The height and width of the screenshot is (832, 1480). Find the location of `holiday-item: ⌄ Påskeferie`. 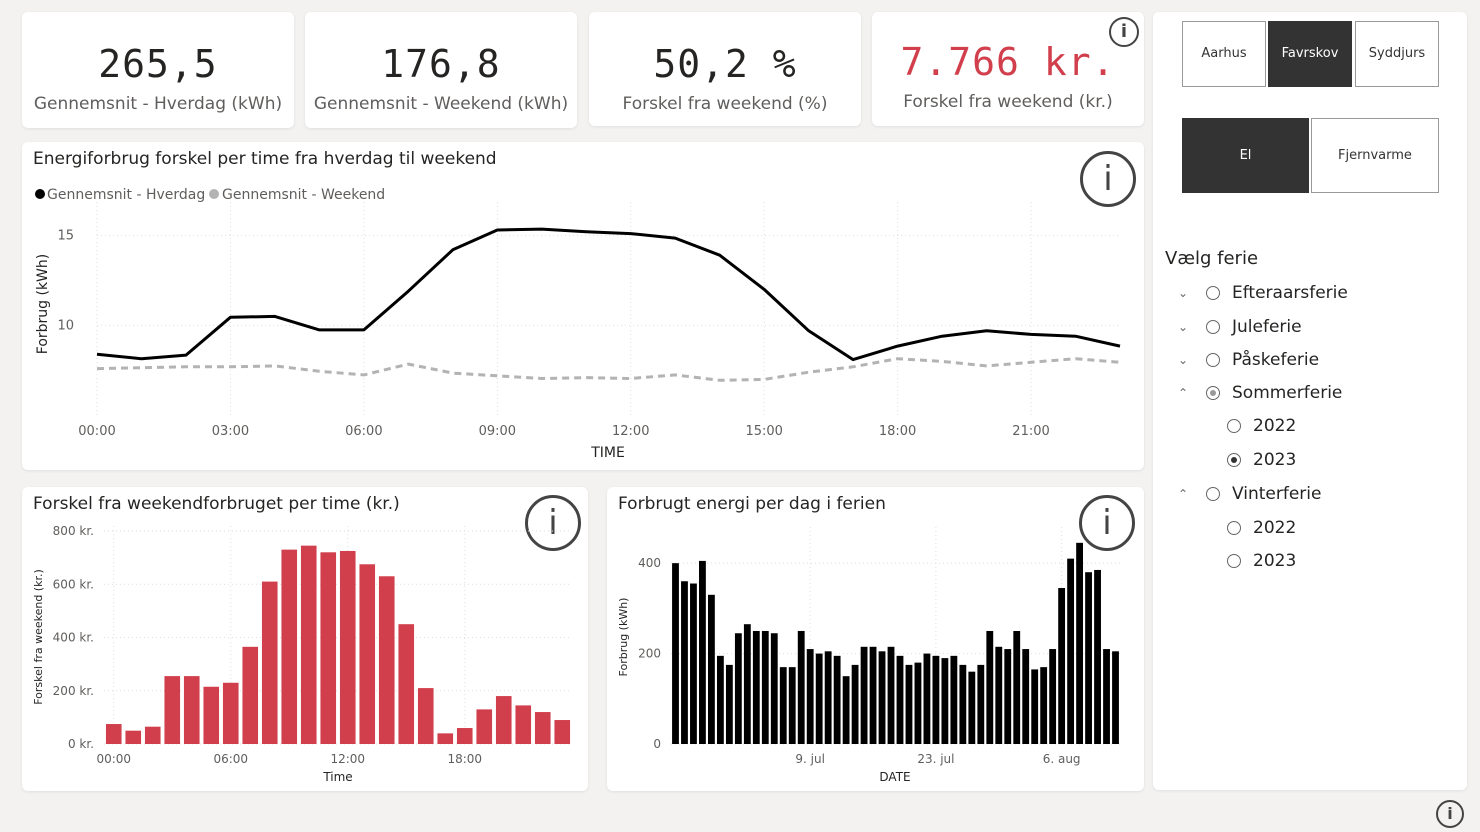

holiday-item: ⌄ Påskeferie is located at coordinates (1247, 360).